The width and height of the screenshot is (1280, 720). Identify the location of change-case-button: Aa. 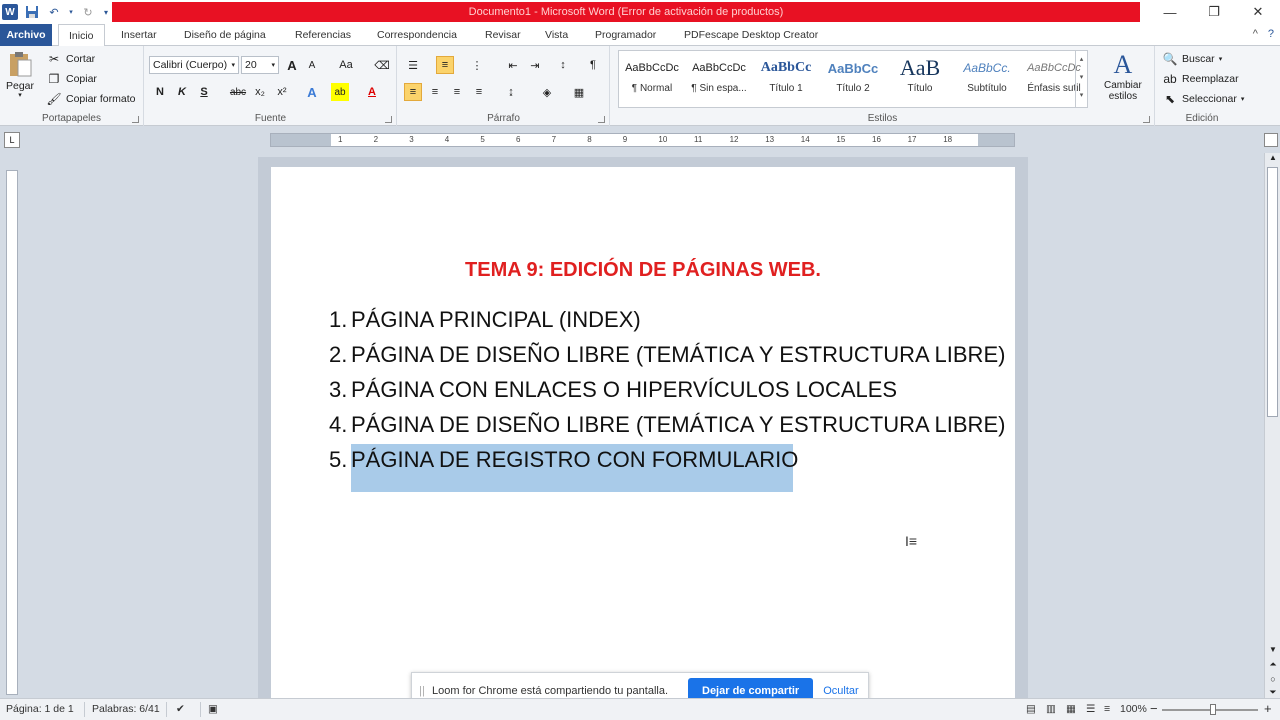
(346, 65).